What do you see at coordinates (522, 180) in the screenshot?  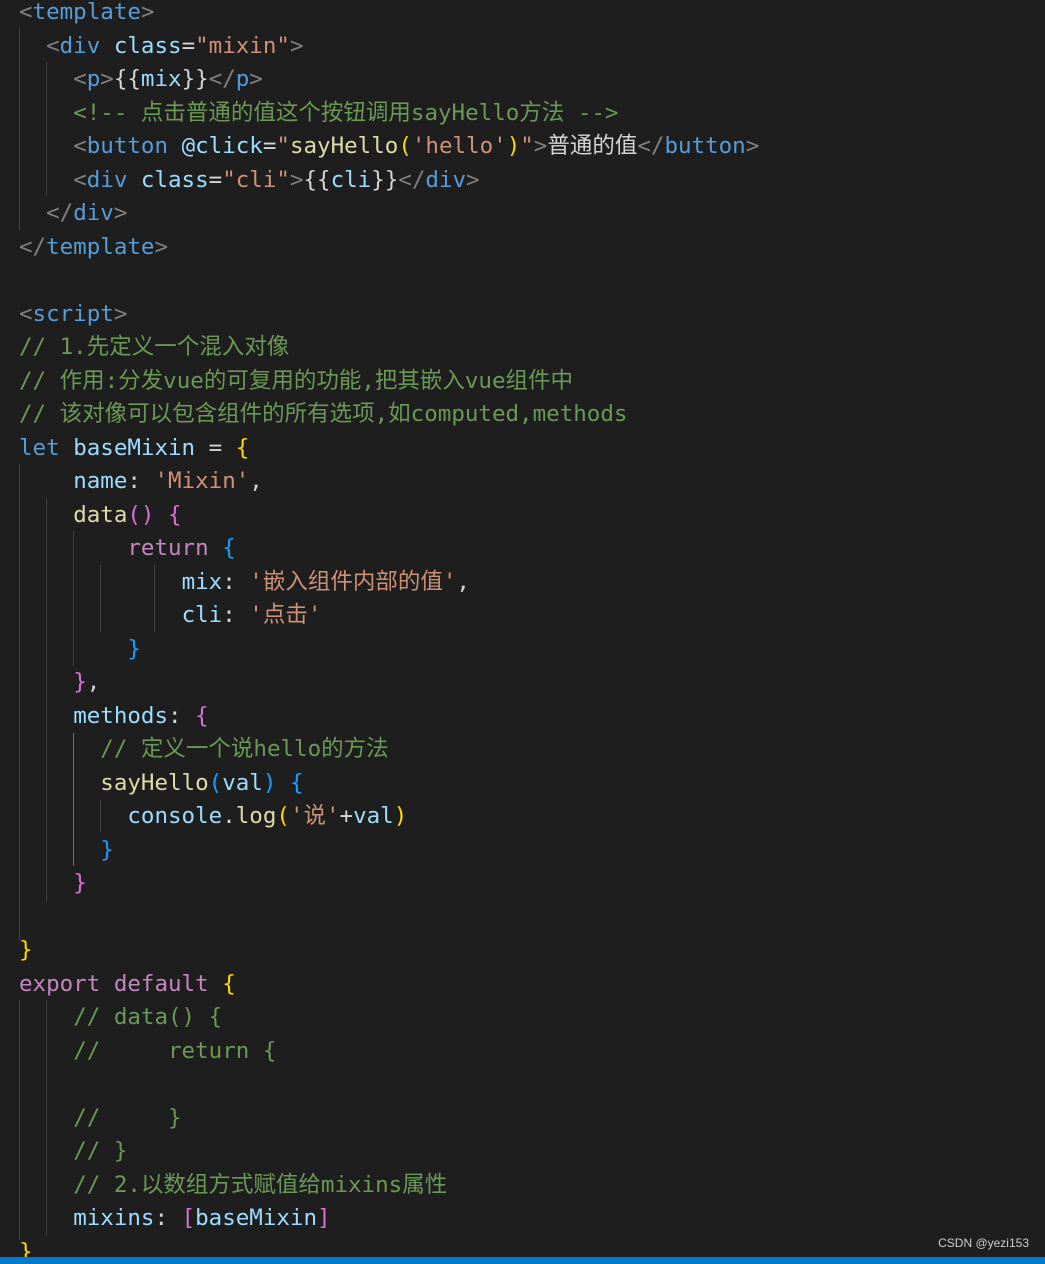 I see `code-line: <div class="cli">{{cli}}</div>` at bounding box center [522, 180].